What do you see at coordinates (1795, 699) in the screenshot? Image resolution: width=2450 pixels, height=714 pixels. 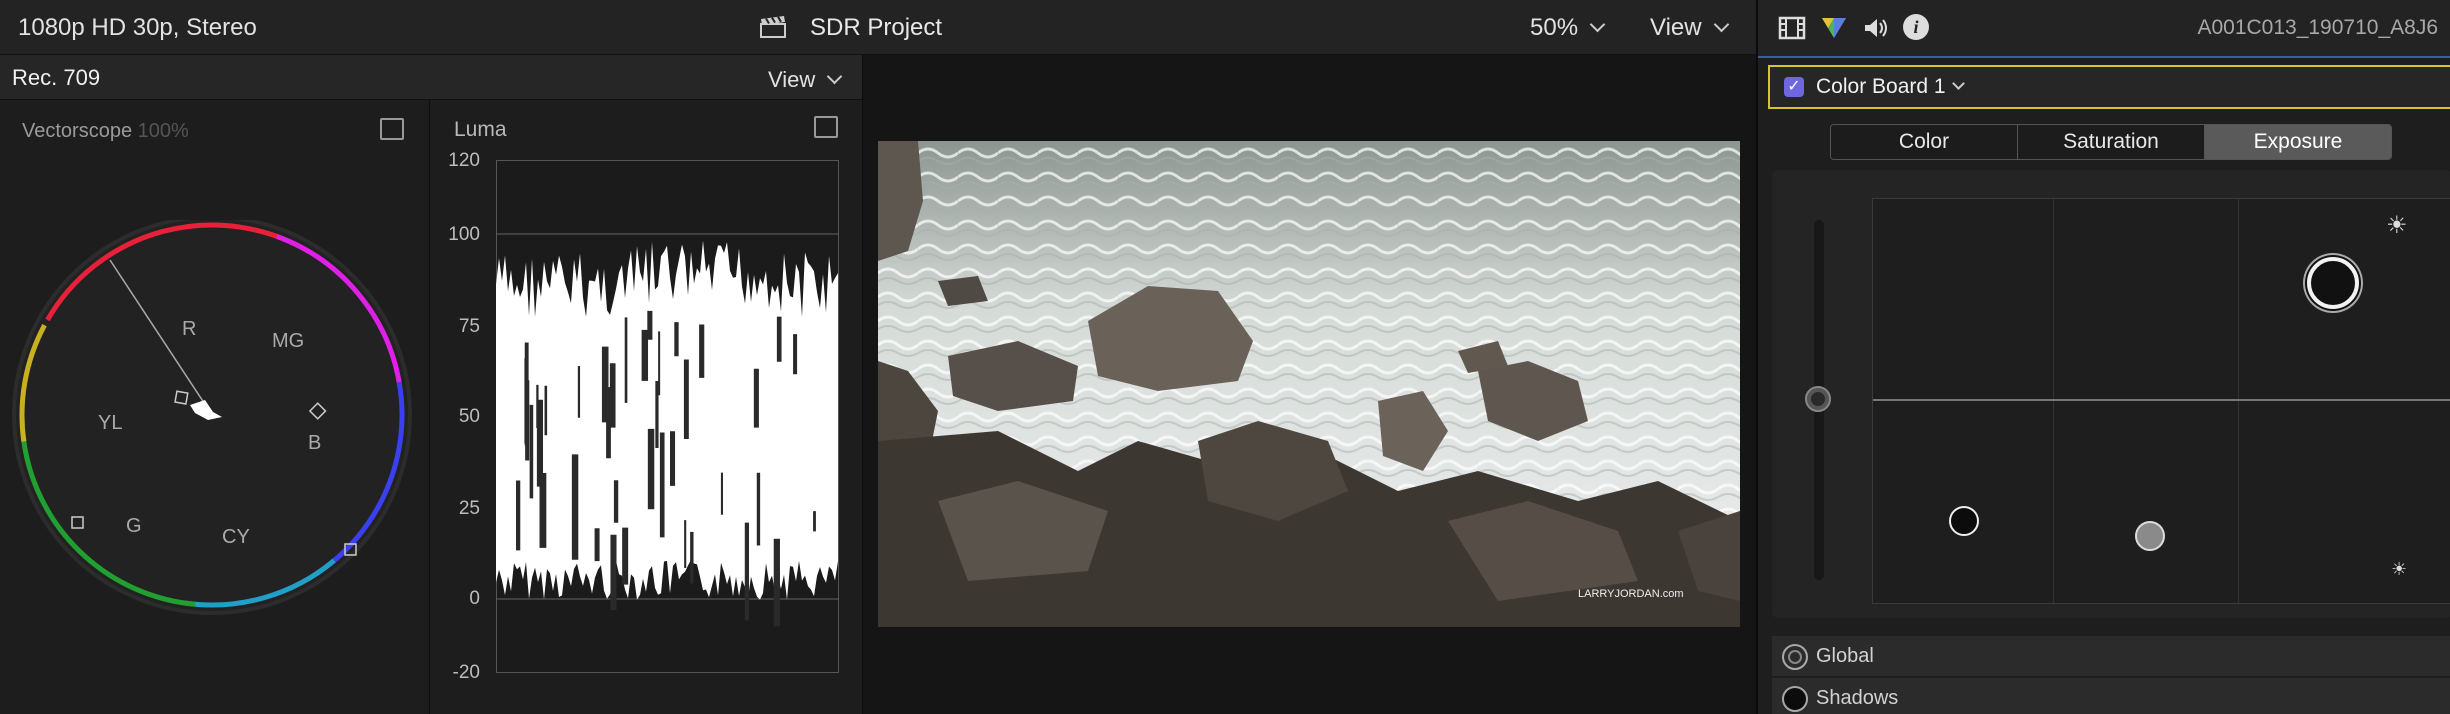 I see `shadows-icon` at bounding box center [1795, 699].